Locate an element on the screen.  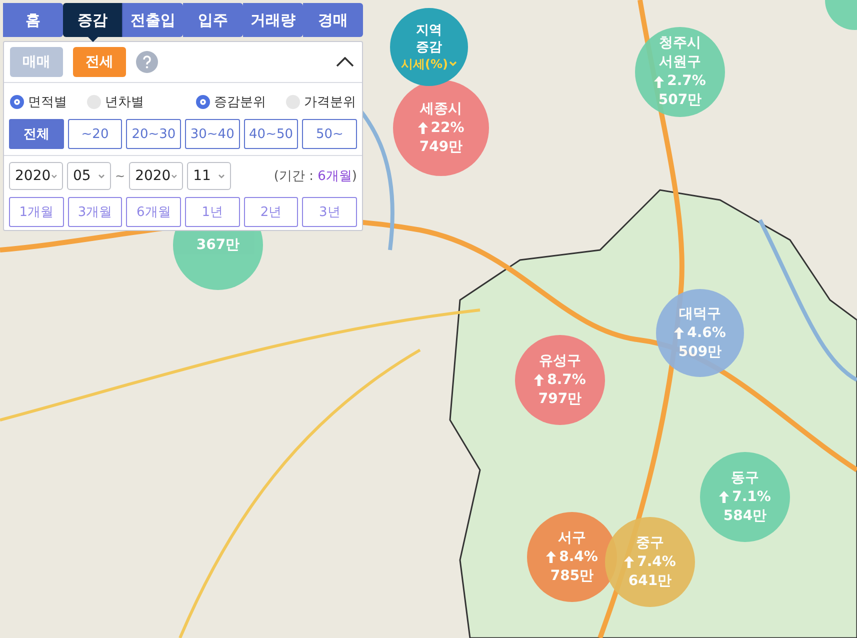
price-amount: 785만 is located at coordinates (572, 576).